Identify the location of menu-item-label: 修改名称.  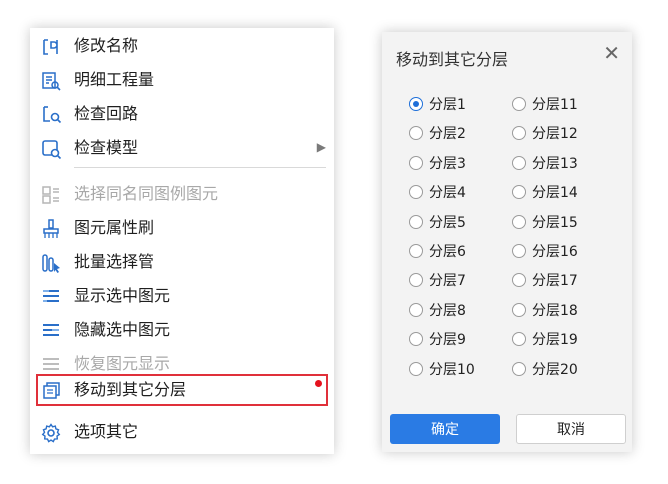
(106, 45).